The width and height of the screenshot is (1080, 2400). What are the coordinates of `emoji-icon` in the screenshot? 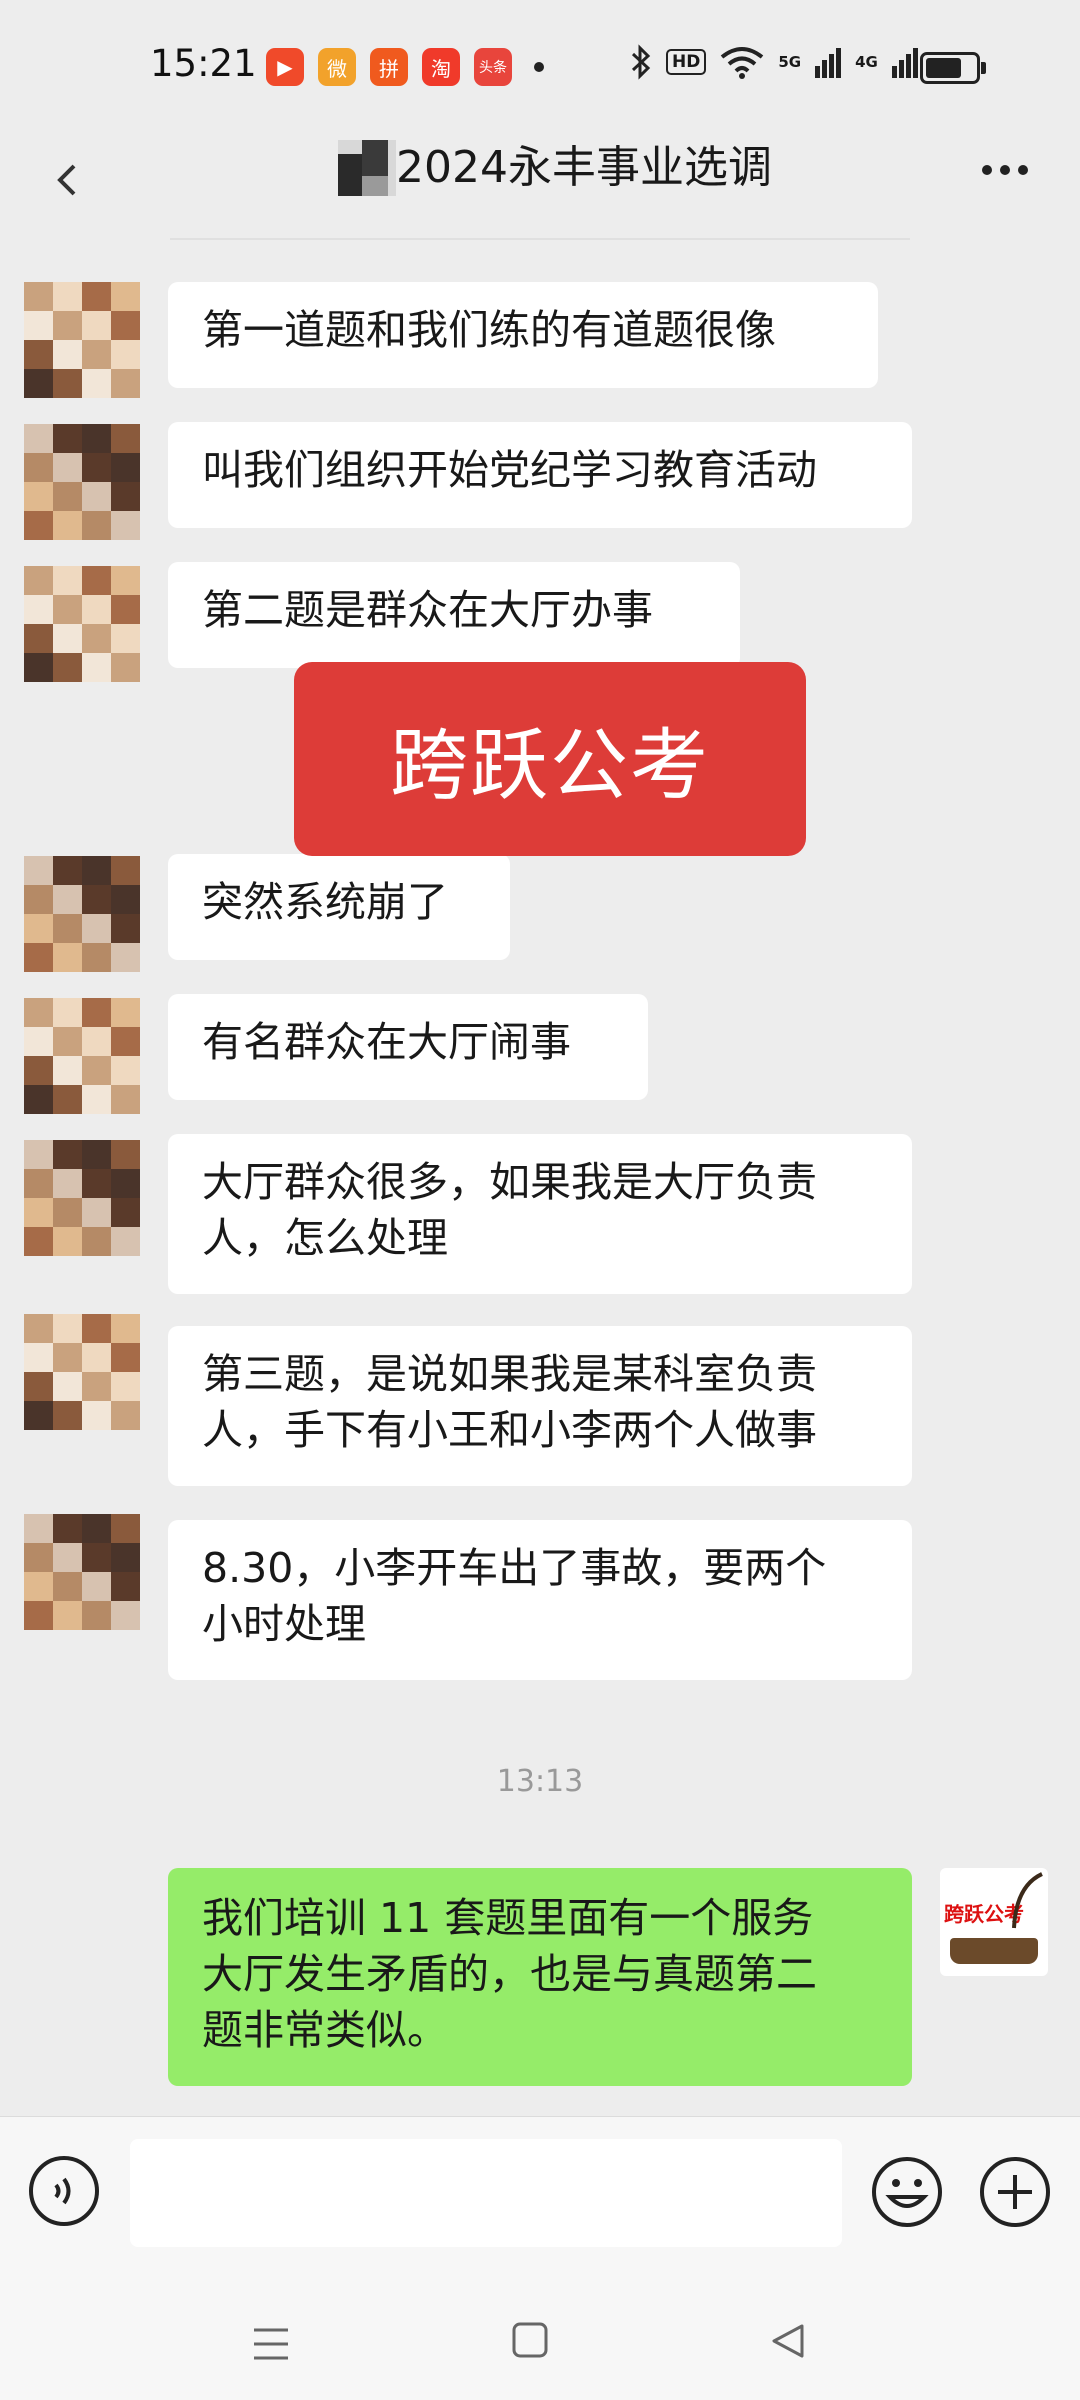 It's located at (907, 2192).